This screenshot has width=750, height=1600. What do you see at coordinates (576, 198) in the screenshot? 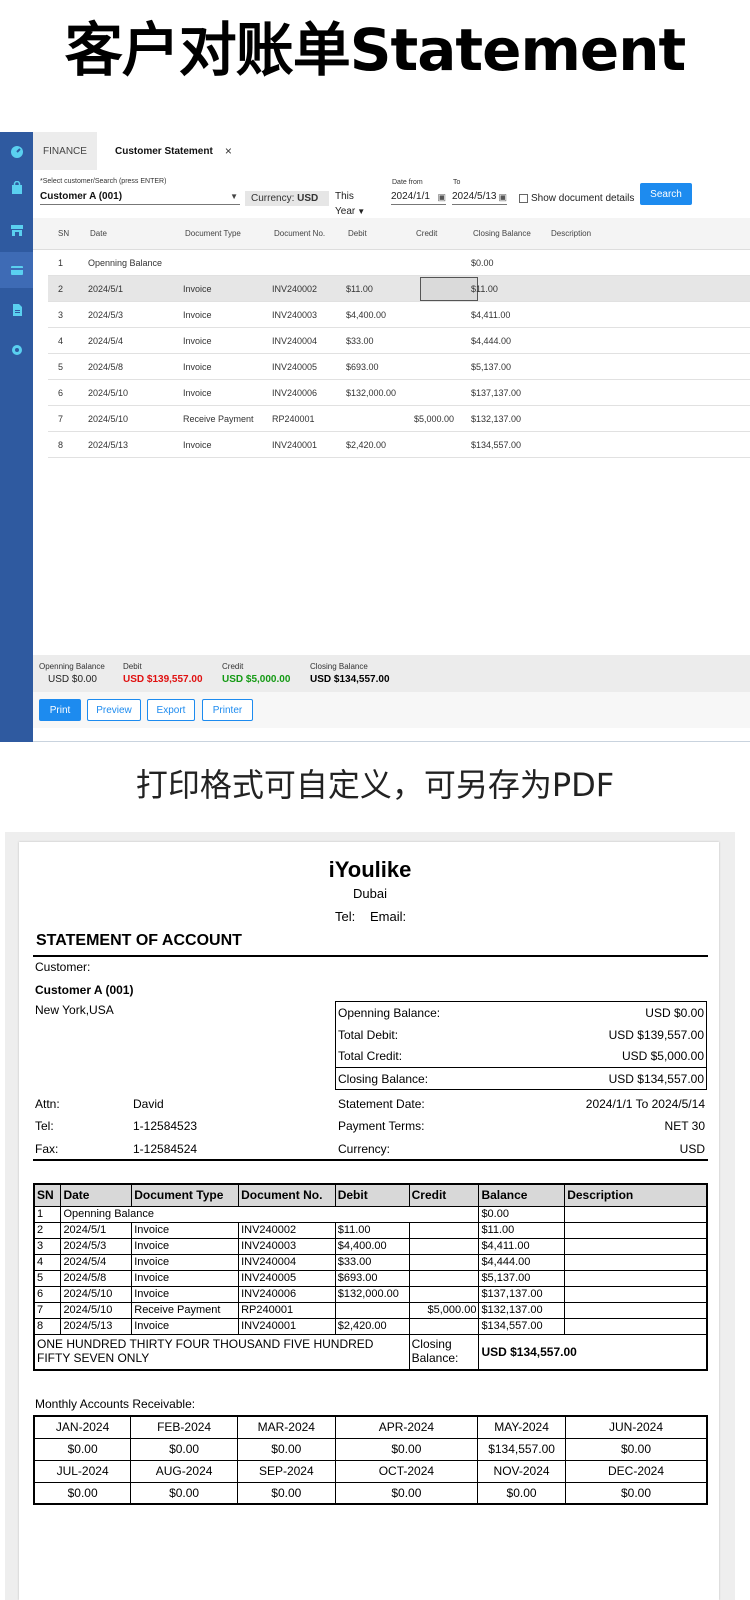
I see `show-details-checkbox: Show document details` at bounding box center [576, 198].